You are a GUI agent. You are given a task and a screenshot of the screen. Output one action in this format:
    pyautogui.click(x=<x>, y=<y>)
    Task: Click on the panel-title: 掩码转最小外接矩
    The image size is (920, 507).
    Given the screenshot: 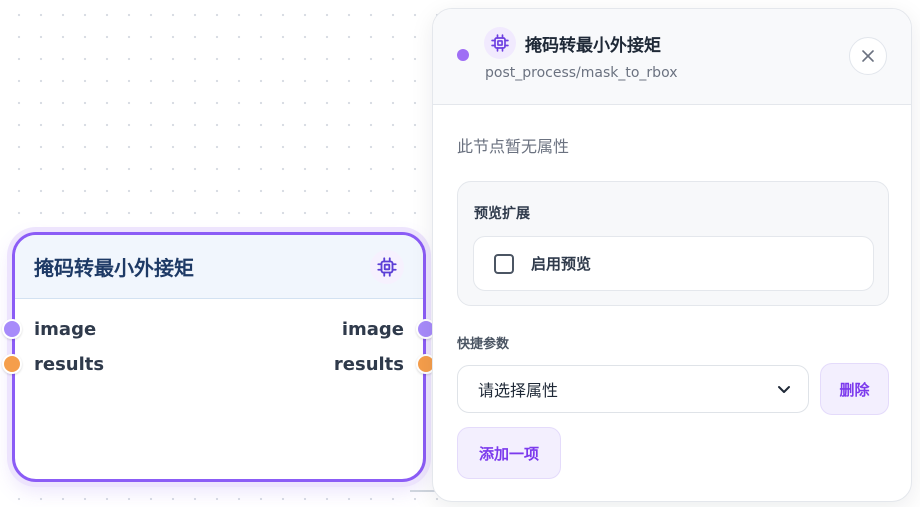 What is the action you would take?
    pyautogui.click(x=593, y=46)
    